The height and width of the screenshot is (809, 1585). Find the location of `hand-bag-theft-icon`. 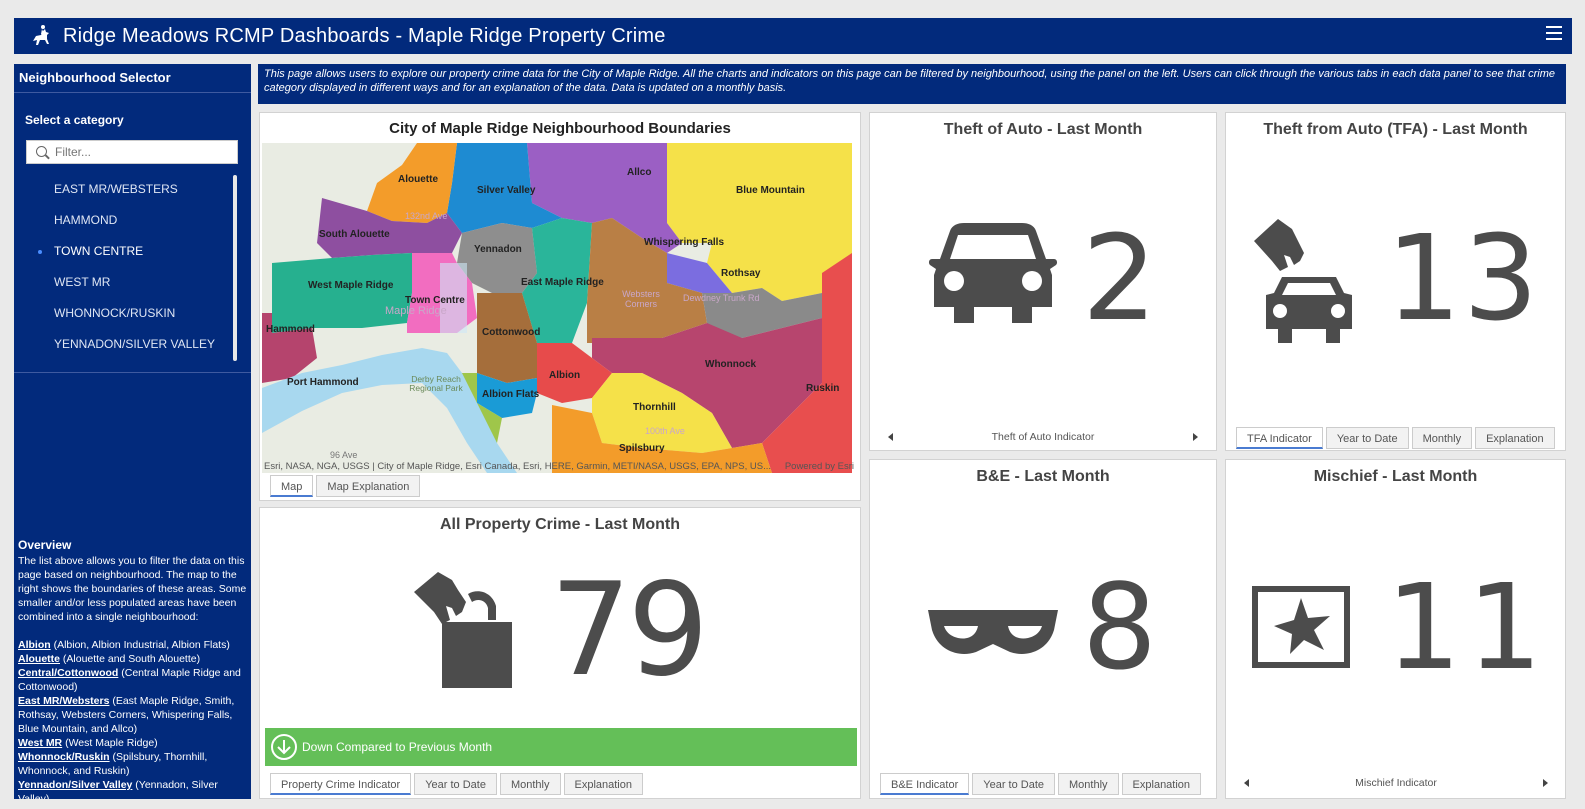

hand-bag-theft-icon is located at coordinates (463, 630).